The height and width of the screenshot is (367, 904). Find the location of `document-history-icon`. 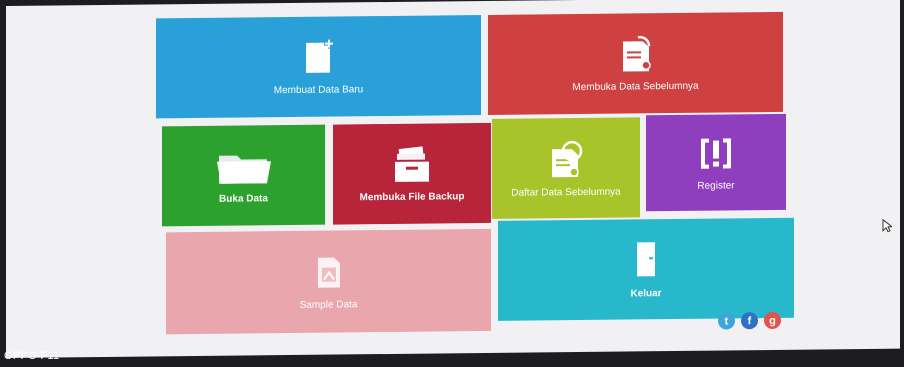

document-history-icon is located at coordinates (567, 158).